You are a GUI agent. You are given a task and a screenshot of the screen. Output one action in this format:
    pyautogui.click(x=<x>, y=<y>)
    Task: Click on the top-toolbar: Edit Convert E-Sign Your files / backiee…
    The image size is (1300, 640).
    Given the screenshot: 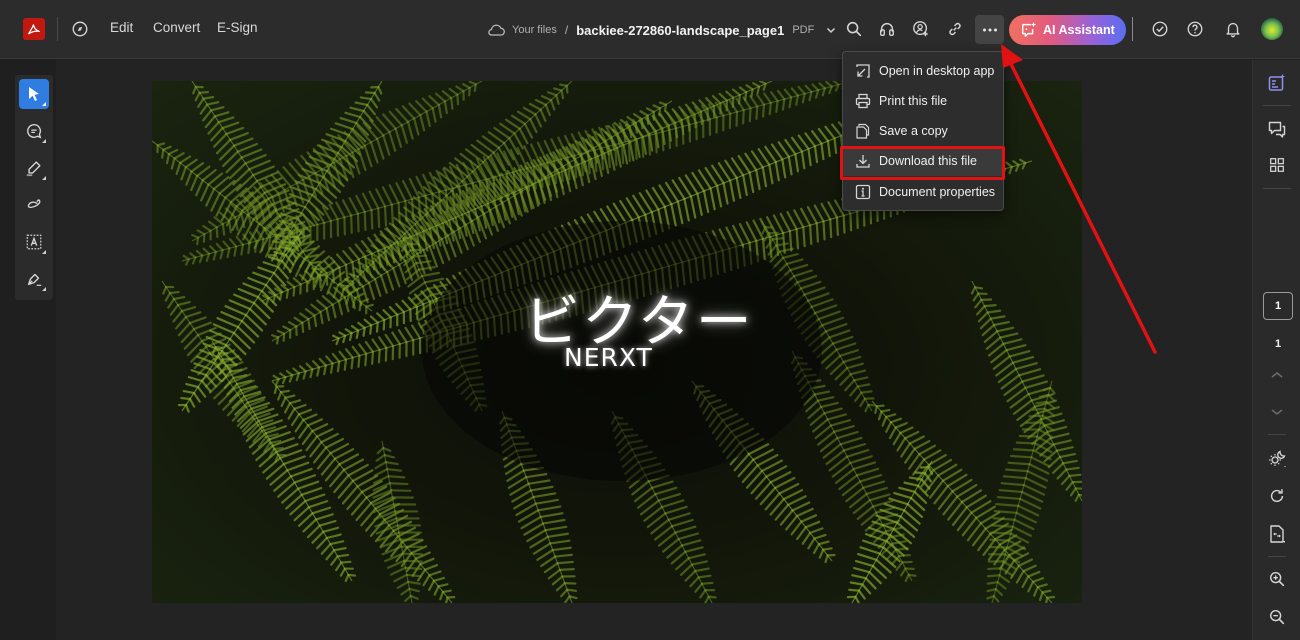 What is the action you would take?
    pyautogui.click(x=650, y=29)
    